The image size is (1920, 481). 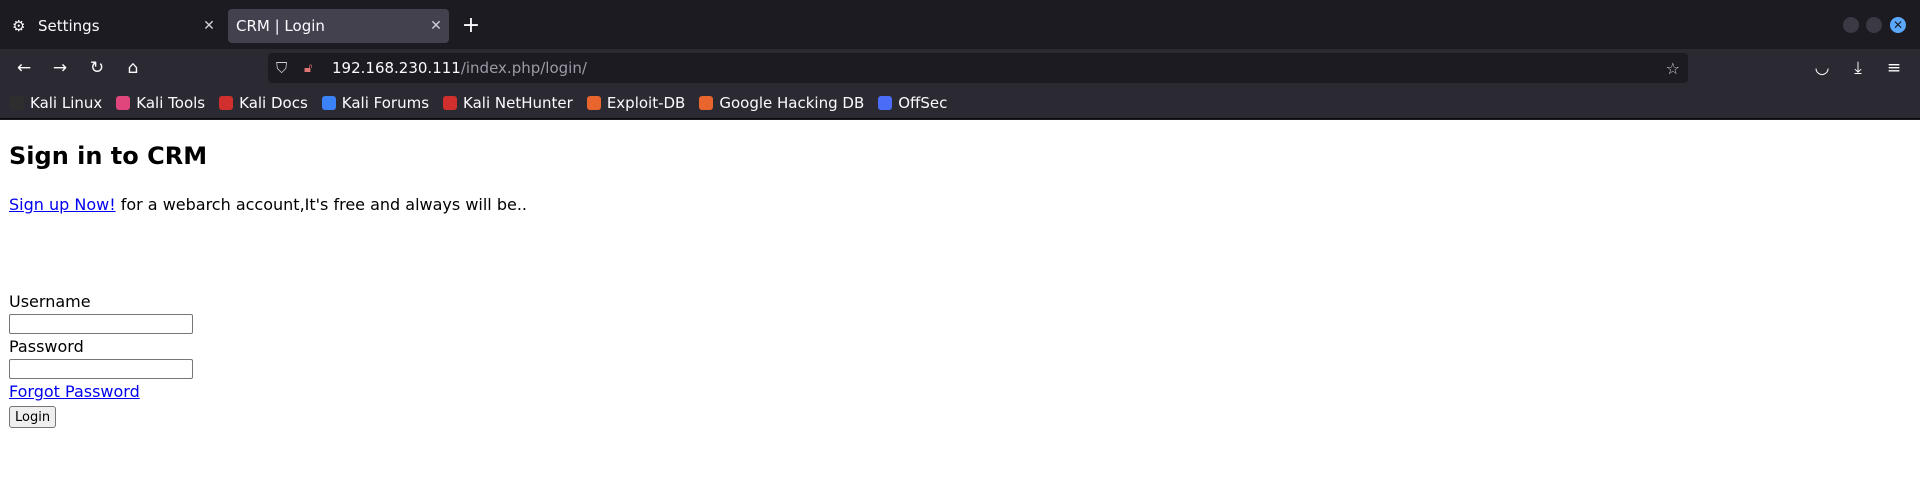 I want to click on reload-icon: ↻, so click(x=97, y=68).